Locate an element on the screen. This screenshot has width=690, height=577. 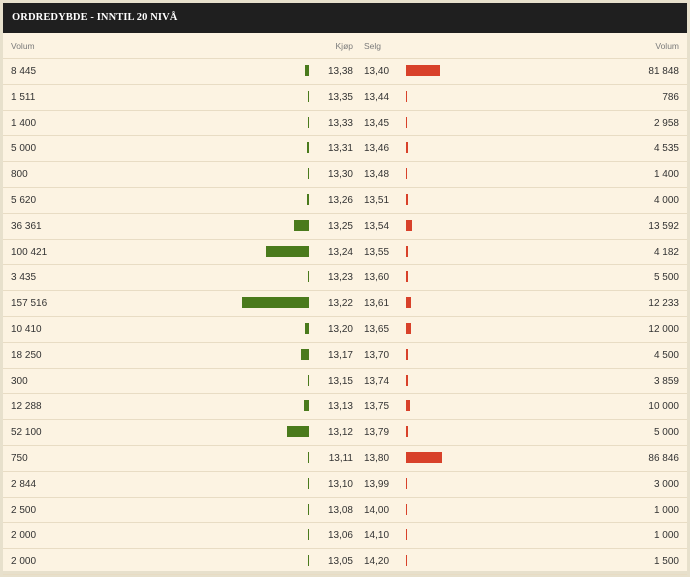
ask-price-cell: 13,60 is located at coordinates (377, 278).